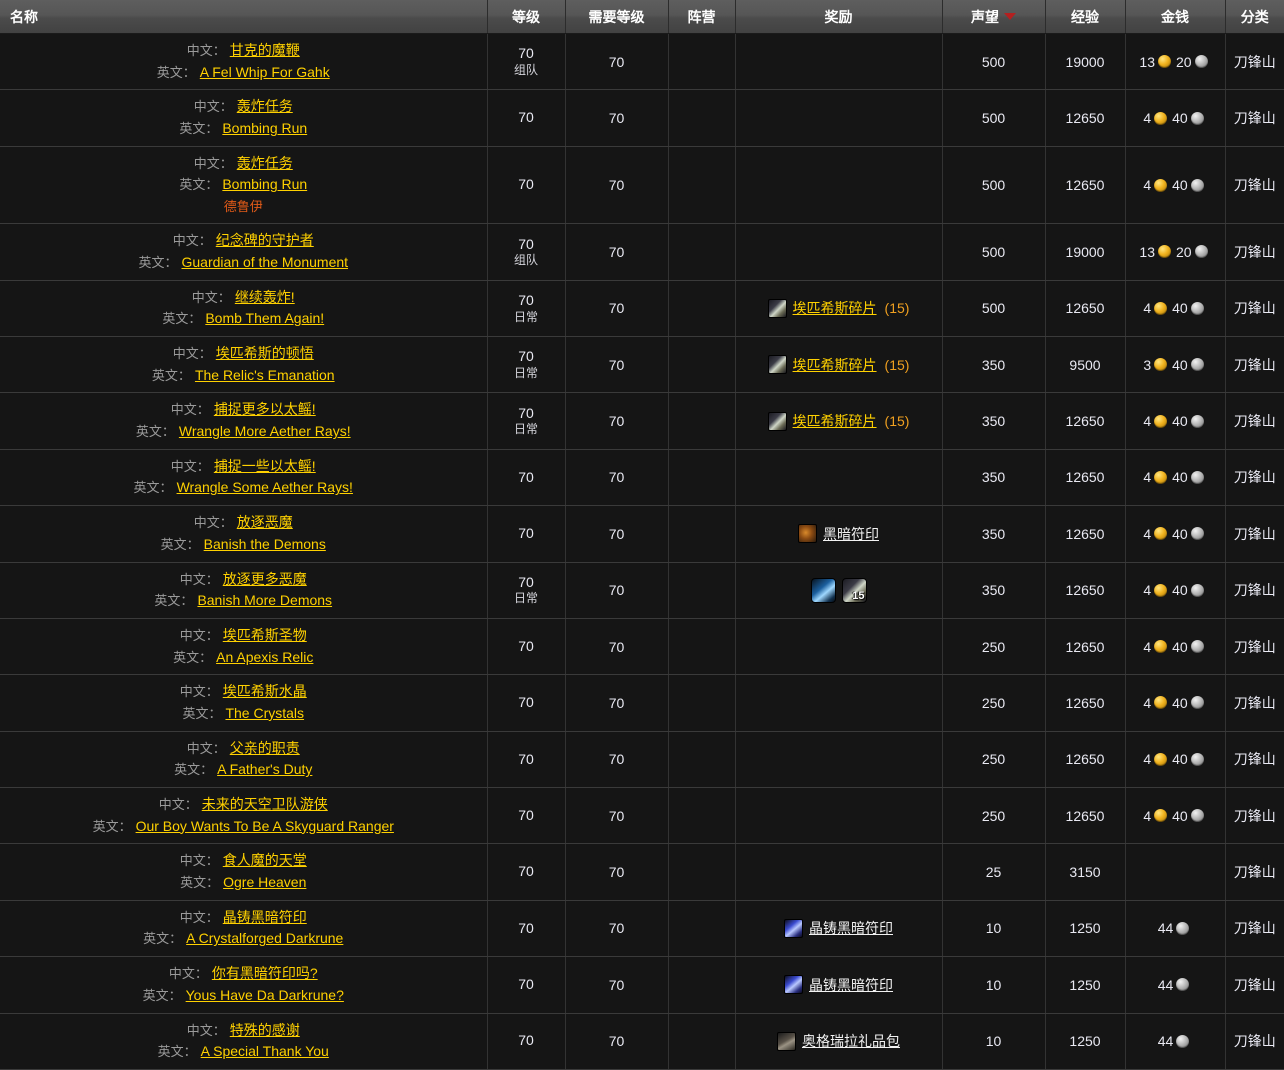 The image size is (1284, 1070). I want to click on quest-link-cn: 食人魔的天堂, so click(265, 860).